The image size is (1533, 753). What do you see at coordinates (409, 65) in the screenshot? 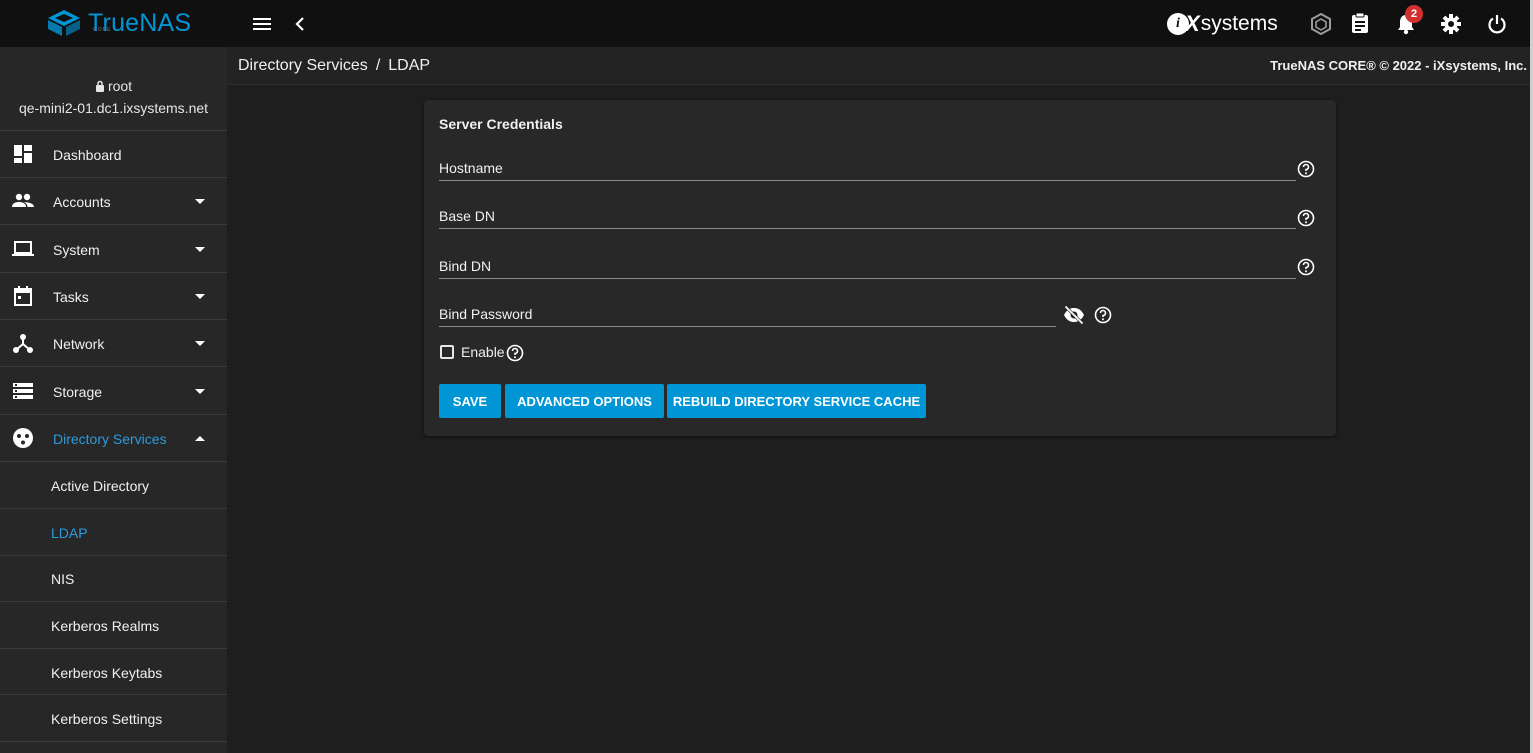
I see `breadcrumb-current: LDAP` at bounding box center [409, 65].